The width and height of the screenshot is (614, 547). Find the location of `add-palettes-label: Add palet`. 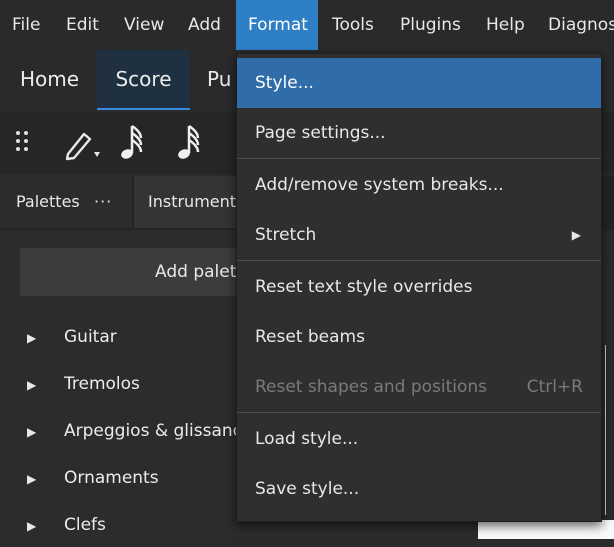

add-palettes-label: Add palet is located at coordinates (196, 272).